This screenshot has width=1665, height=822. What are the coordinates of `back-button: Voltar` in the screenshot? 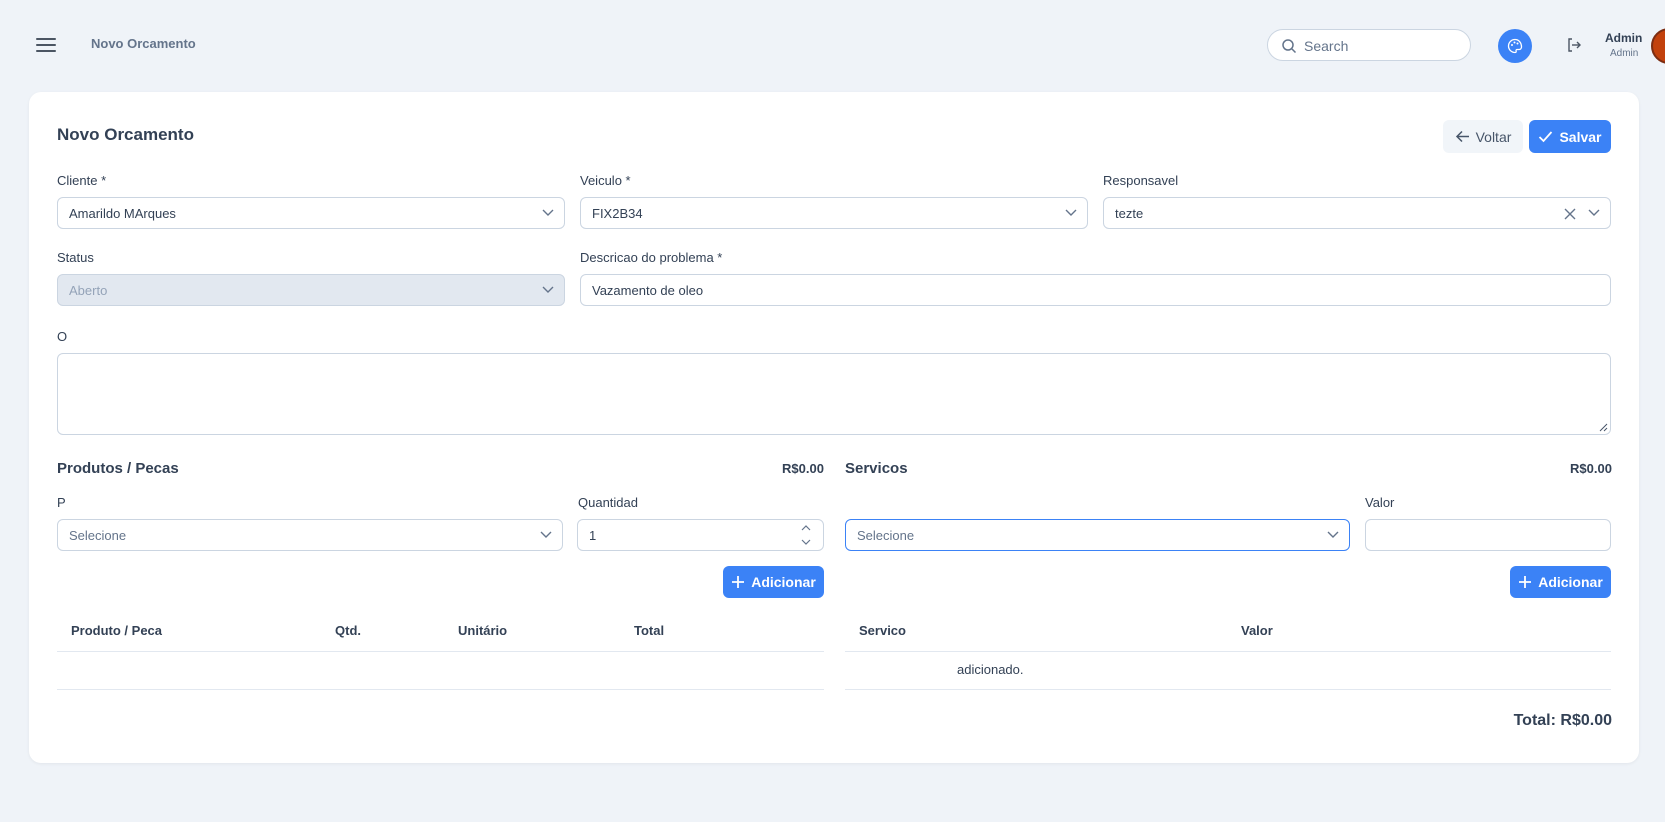 It's located at (1483, 136).